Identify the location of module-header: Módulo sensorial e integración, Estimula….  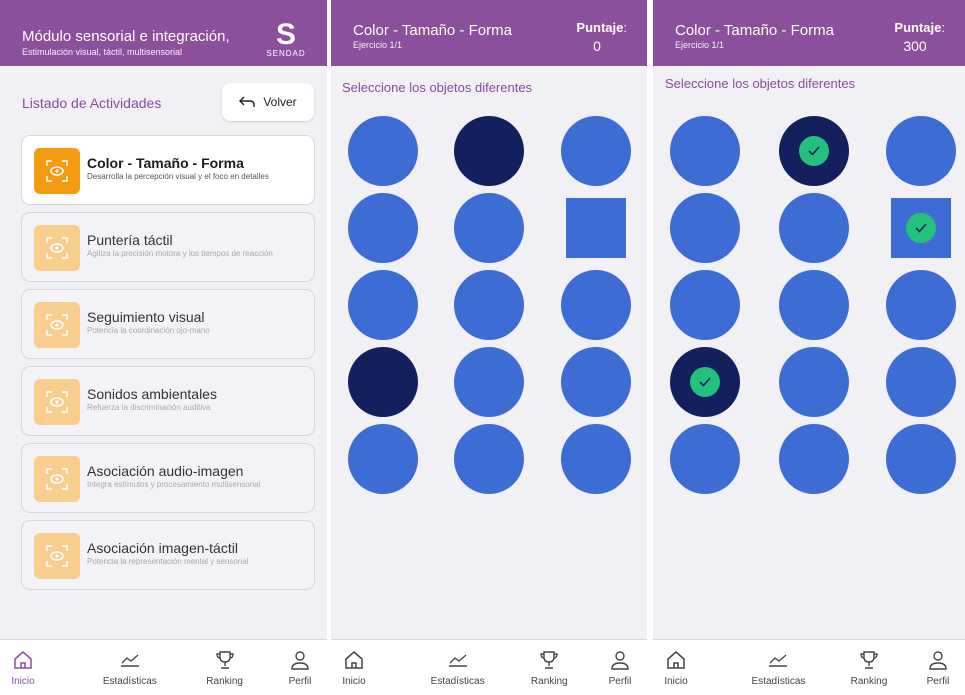
(163, 33).